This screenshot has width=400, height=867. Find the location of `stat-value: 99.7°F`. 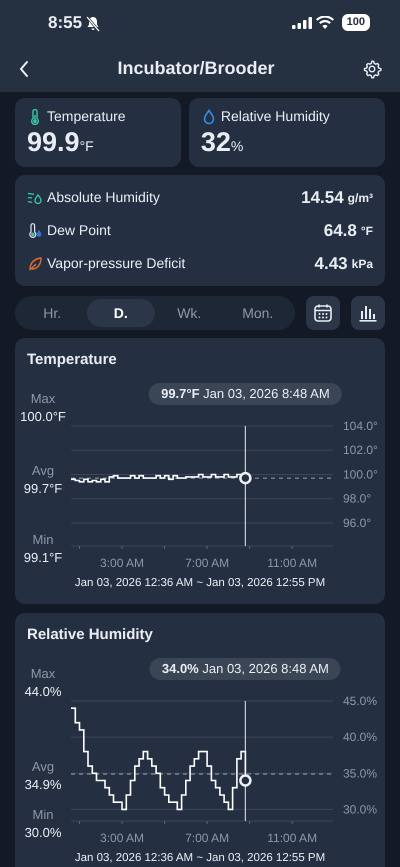

stat-value: 99.7°F is located at coordinates (43, 488).